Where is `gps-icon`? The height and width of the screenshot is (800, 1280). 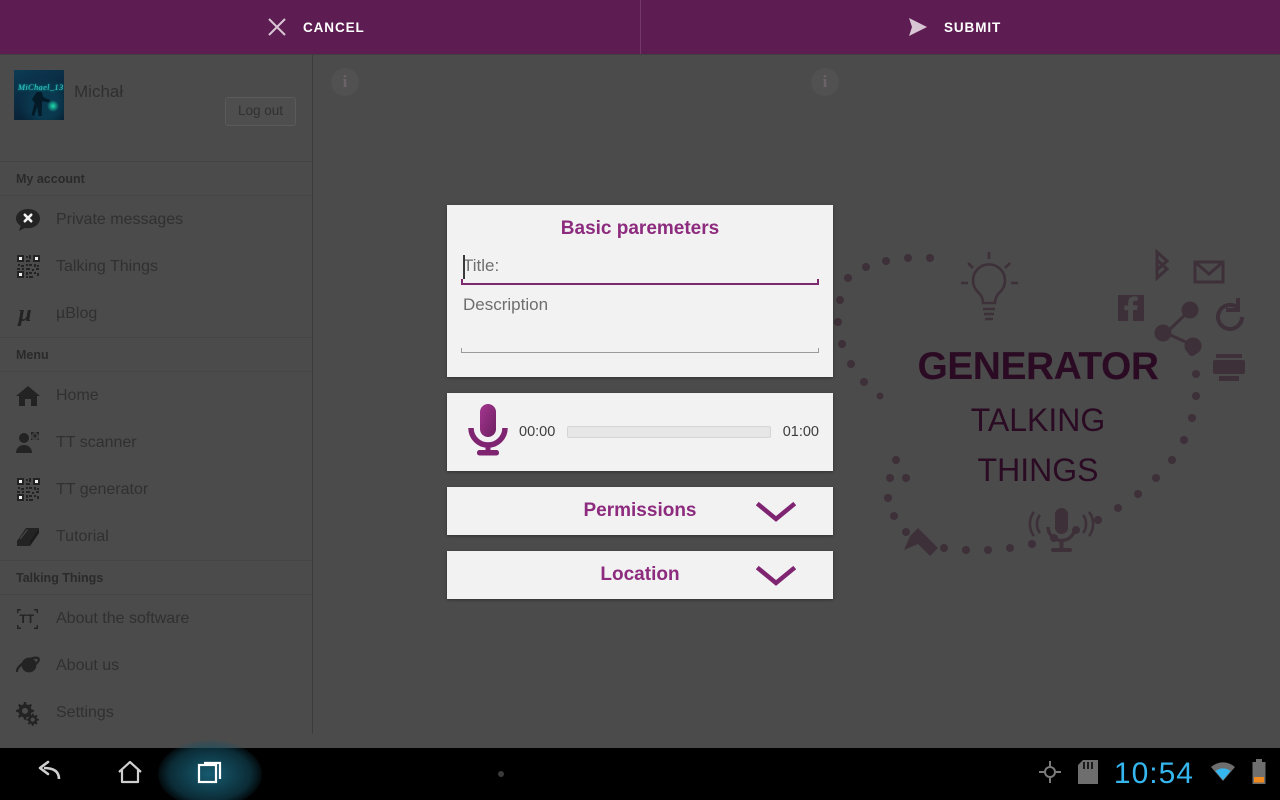 gps-icon is located at coordinates (1050, 774).